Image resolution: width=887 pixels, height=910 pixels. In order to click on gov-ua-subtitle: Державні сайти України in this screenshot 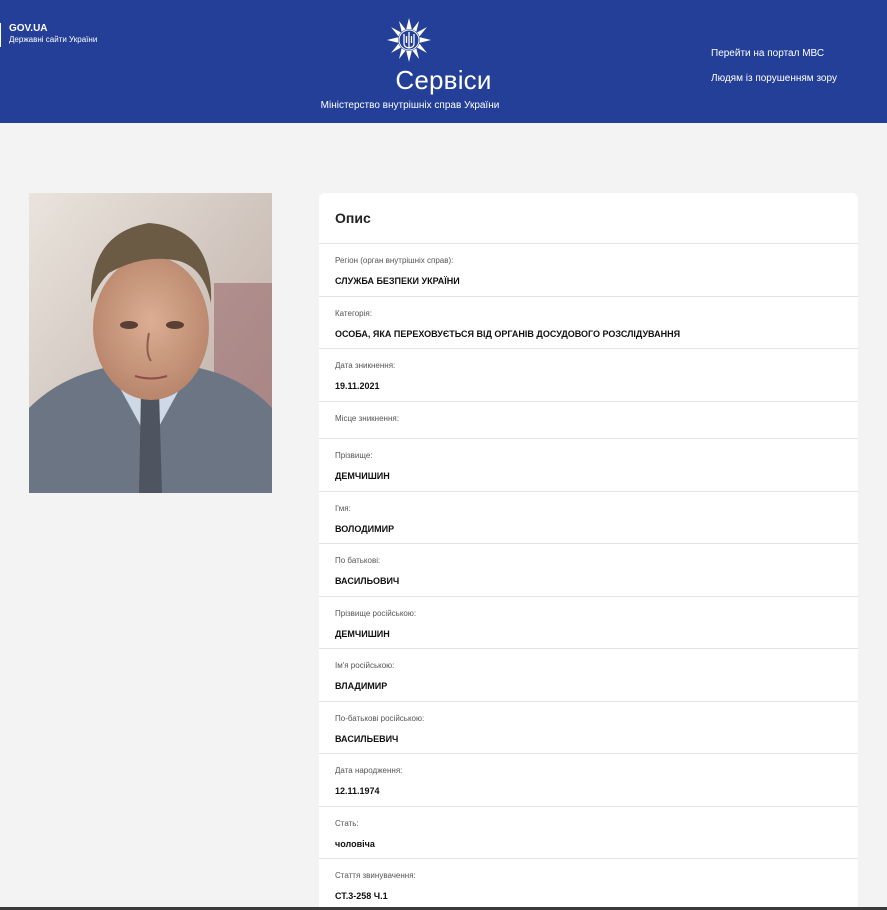, I will do `click(53, 39)`.